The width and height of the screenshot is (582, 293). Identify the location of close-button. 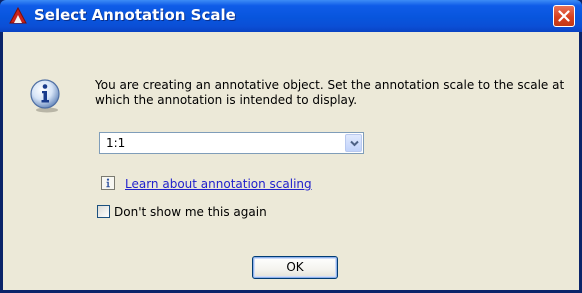
(564, 16).